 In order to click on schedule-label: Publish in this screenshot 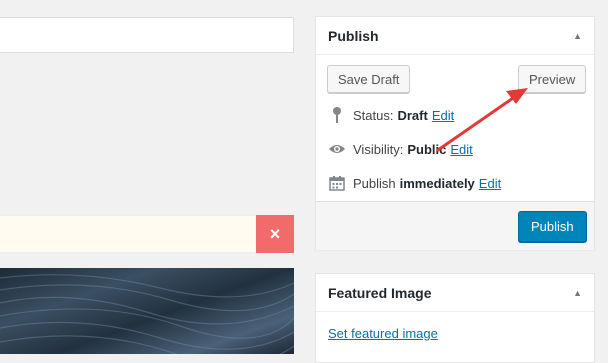, I will do `click(374, 183)`.